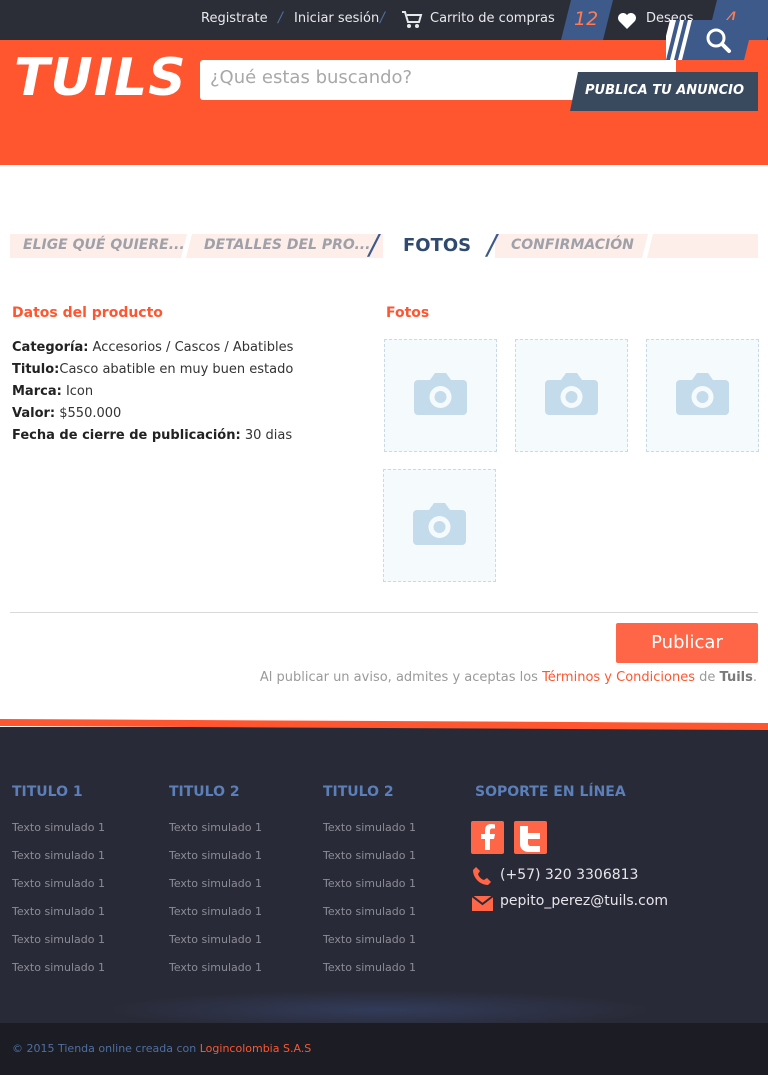  Describe the element at coordinates (627, 23) in the screenshot. I see `heart-icon` at that location.